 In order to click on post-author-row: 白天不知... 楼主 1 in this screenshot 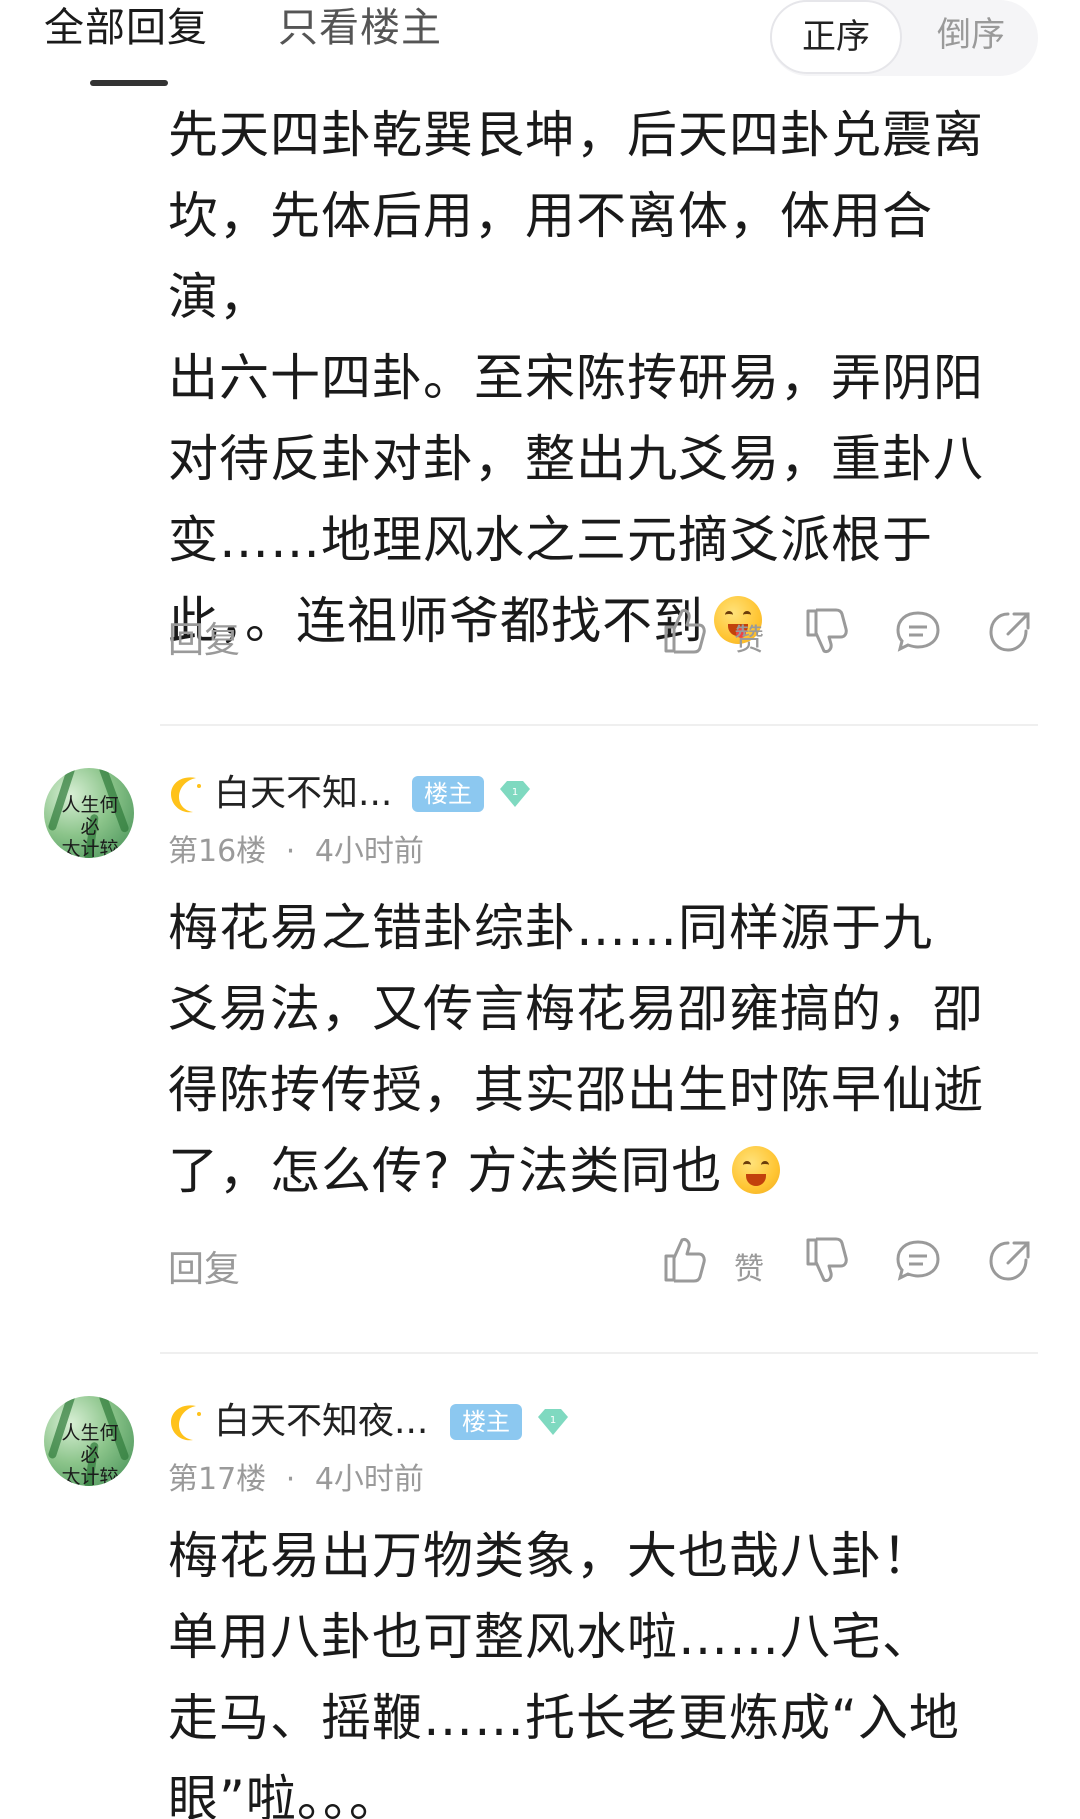, I will do `click(368, 795)`.